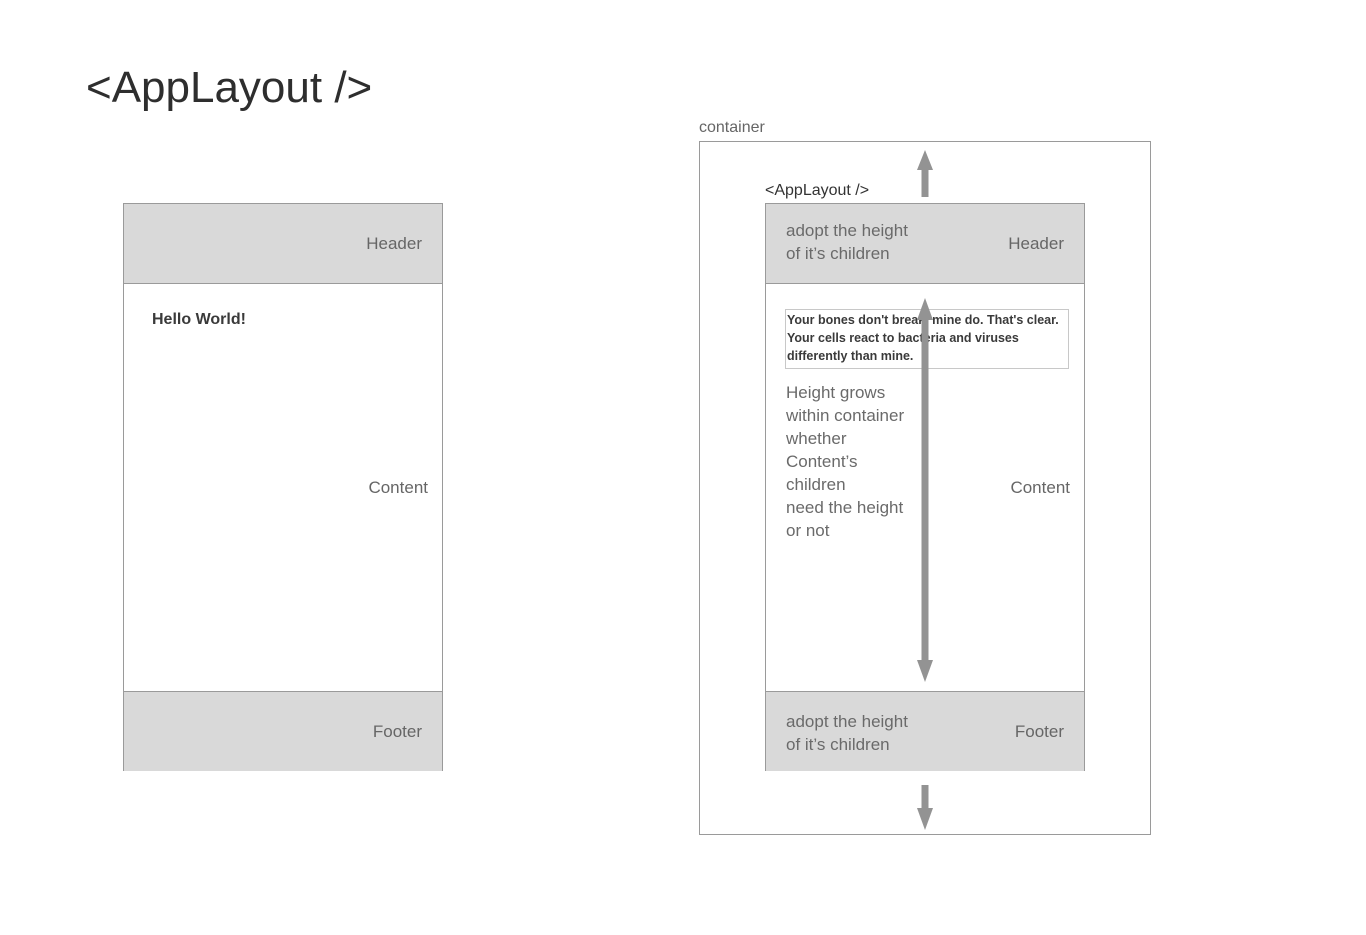 Image resolution: width=1366 pixels, height=935 pixels. I want to click on arrows-overlay, so click(925, 490).